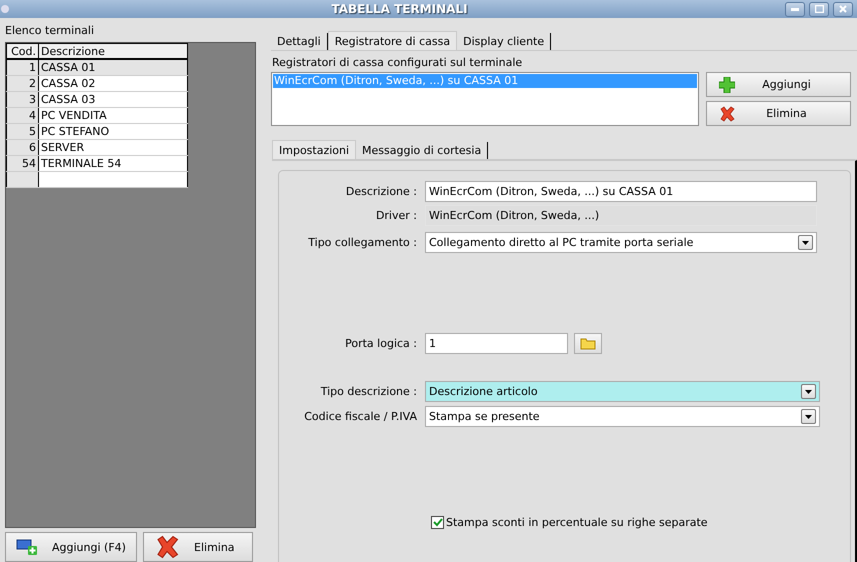 The height and width of the screenshot is (562, 857). I want to click on maximize-button, so click(819, 9).